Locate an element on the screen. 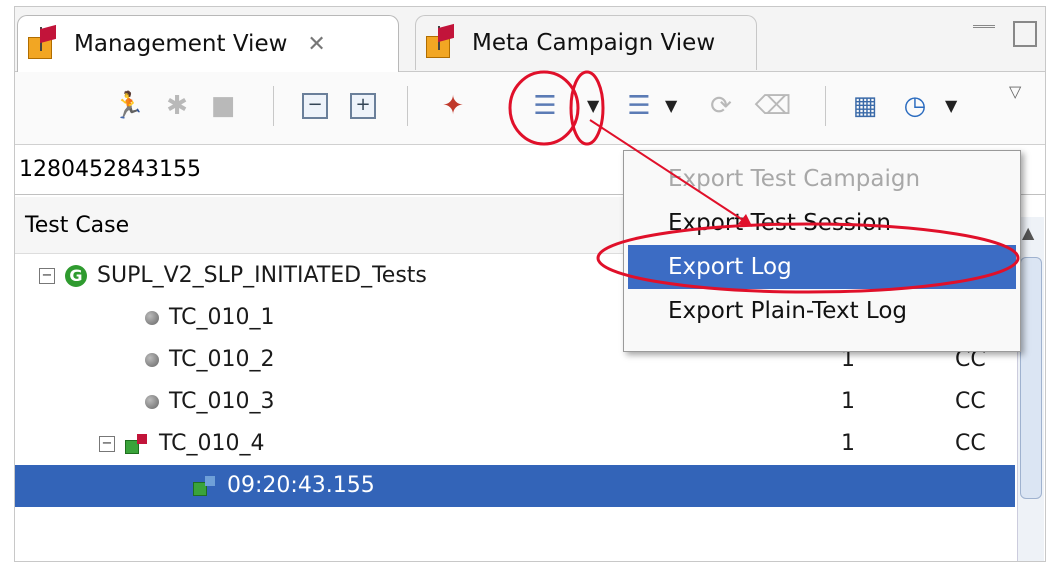  column-header-test-case: Test Case is located at coordinates (77, 225).